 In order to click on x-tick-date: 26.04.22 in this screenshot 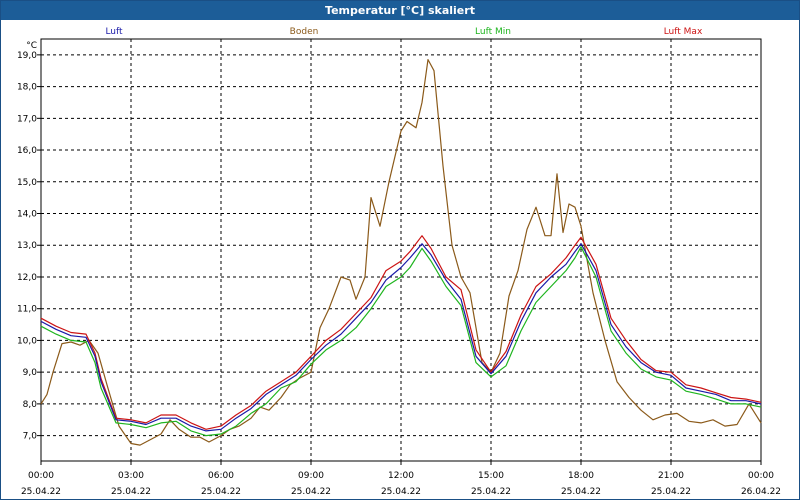, I will do `click(761, 492)`.